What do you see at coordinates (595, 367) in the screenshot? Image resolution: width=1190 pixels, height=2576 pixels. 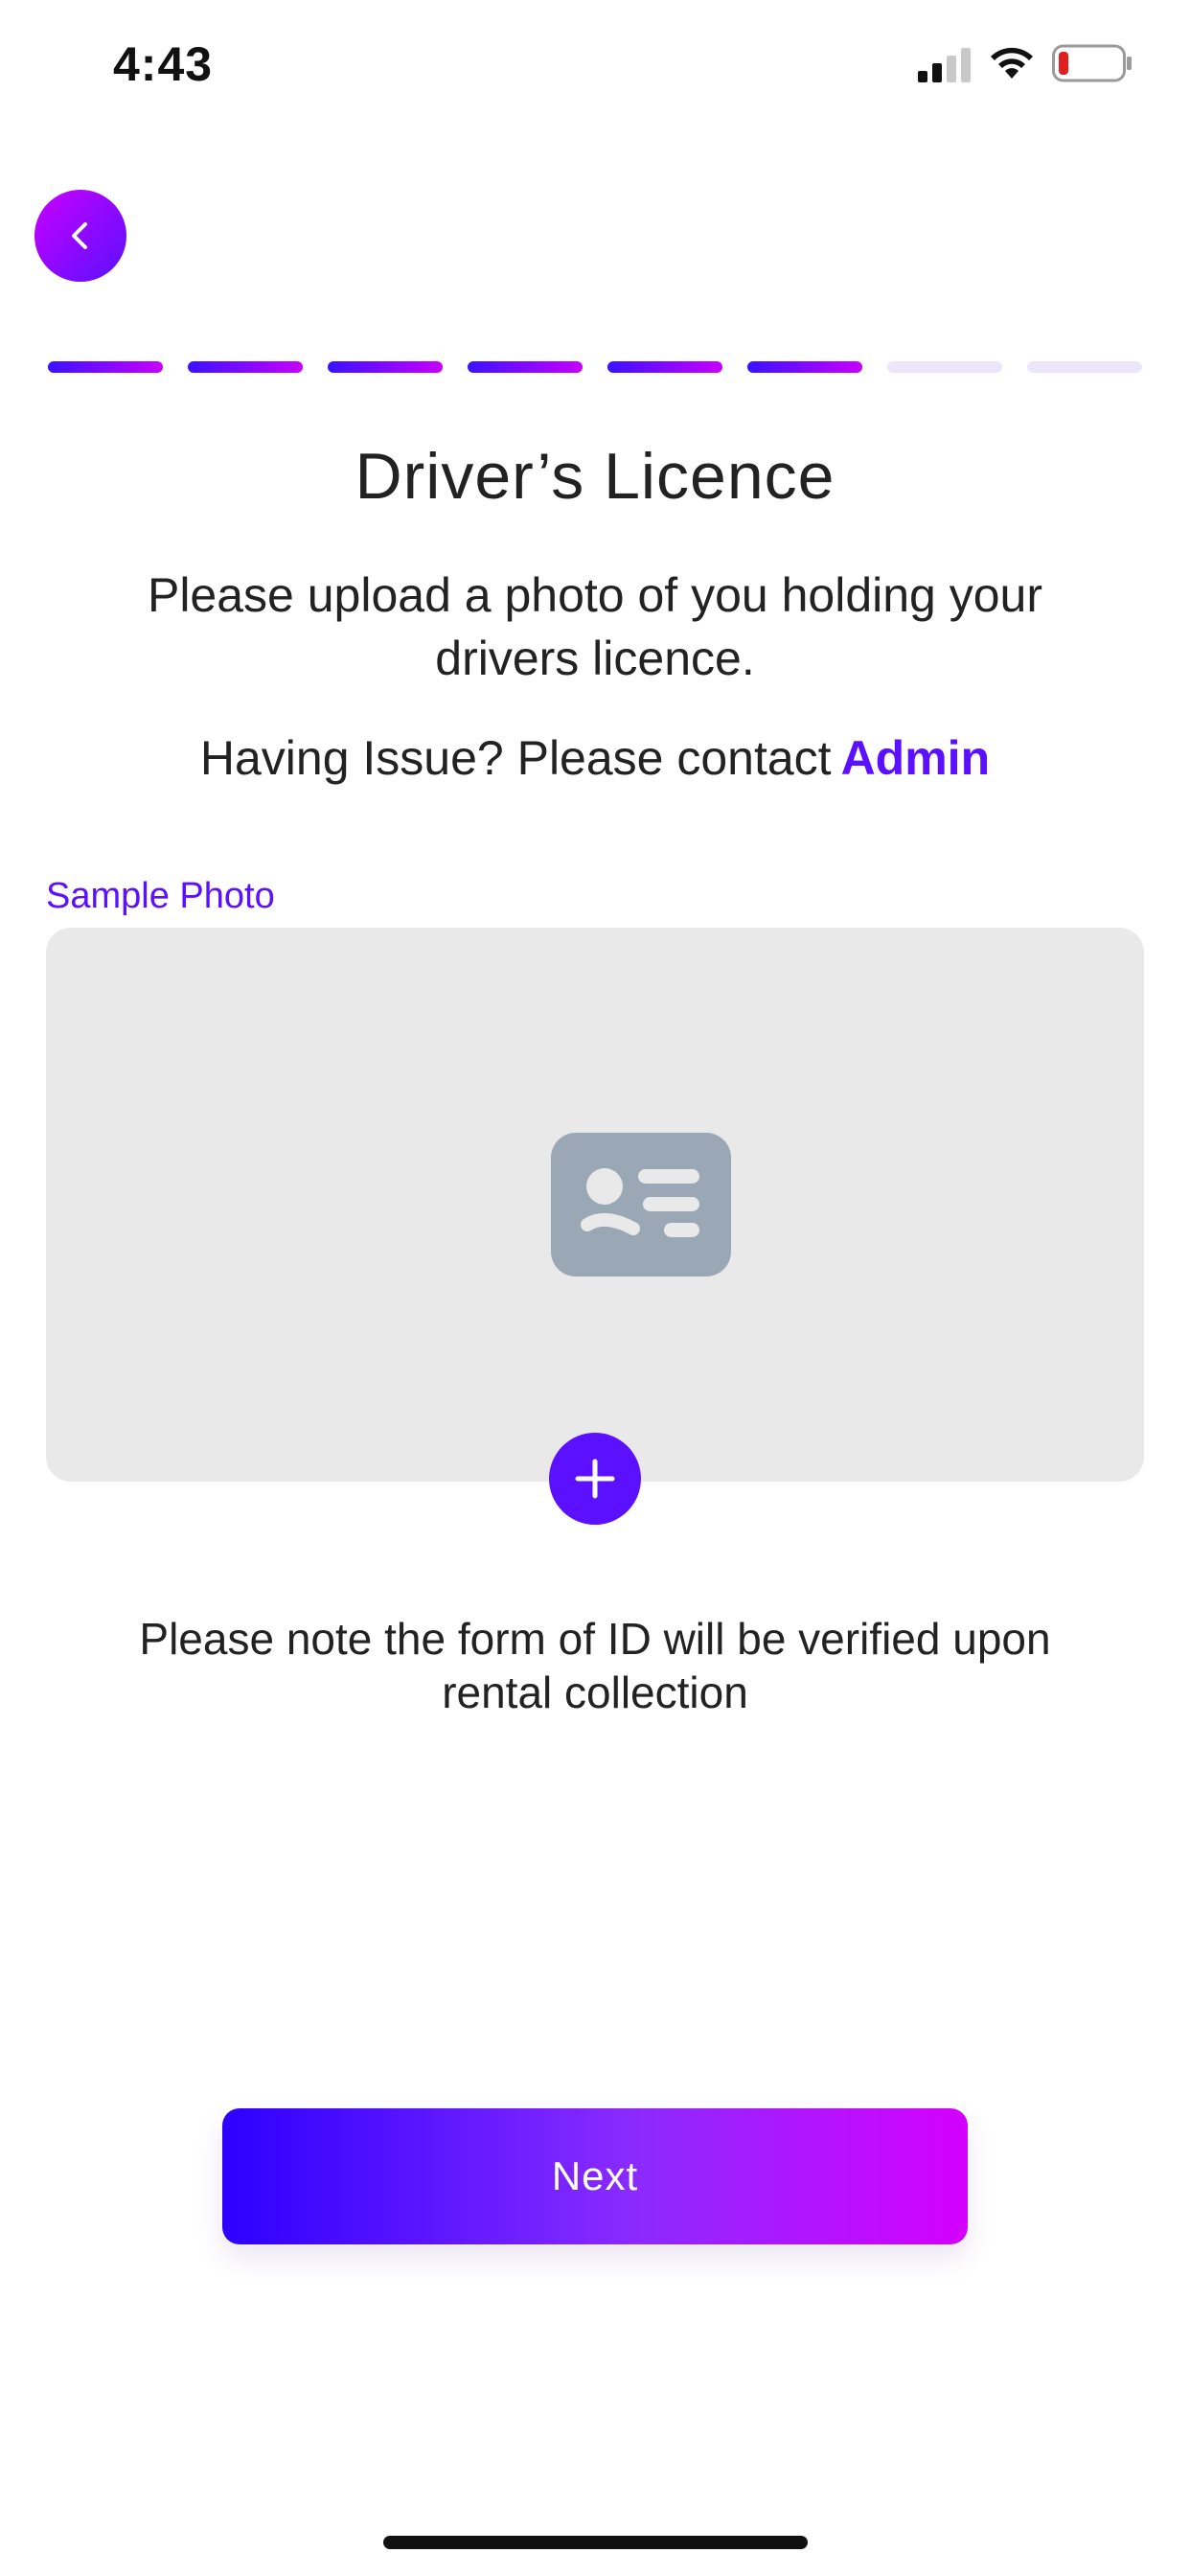 I see `step-progress-bar` at bounding box center [595, 367].